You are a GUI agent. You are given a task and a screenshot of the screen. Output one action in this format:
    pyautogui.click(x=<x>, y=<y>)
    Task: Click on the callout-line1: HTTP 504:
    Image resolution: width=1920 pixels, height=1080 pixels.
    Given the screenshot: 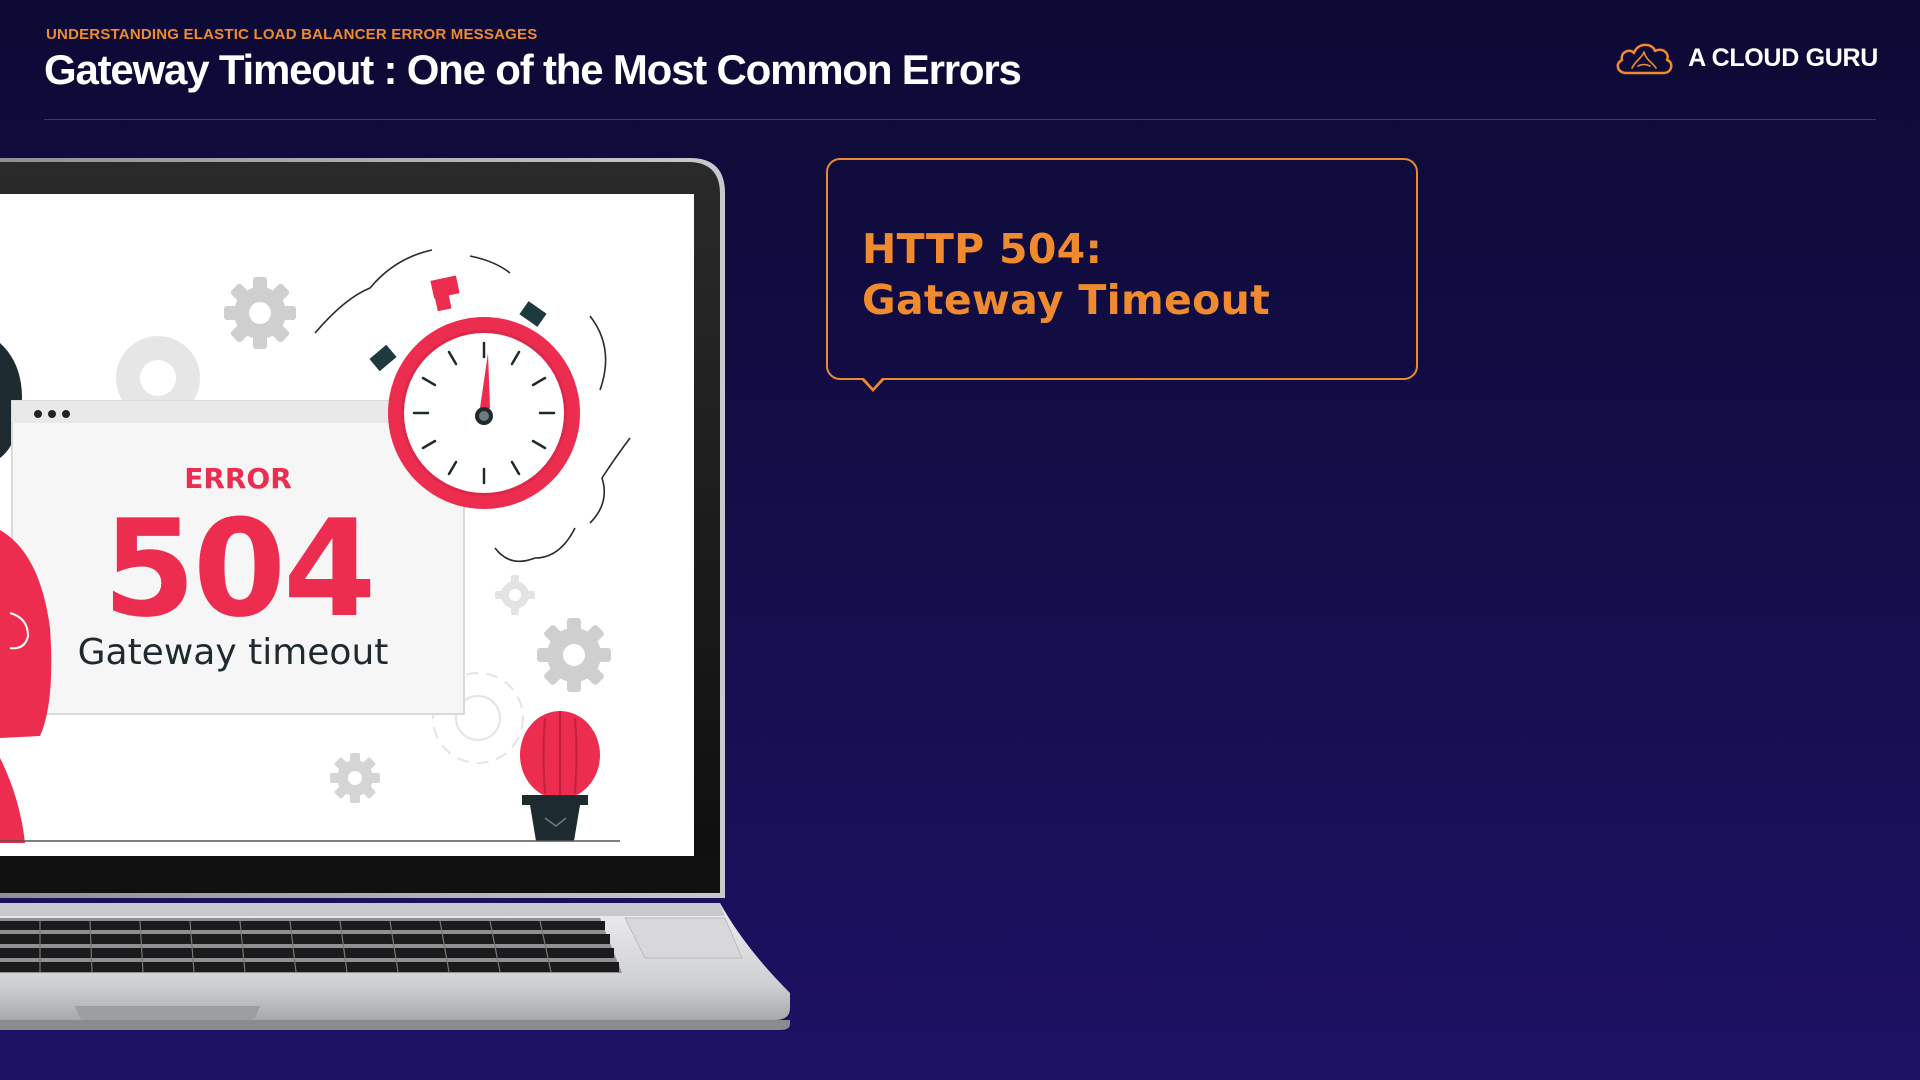 What is the action you would take?
    pyautogui.click(x=982, y=249)
    